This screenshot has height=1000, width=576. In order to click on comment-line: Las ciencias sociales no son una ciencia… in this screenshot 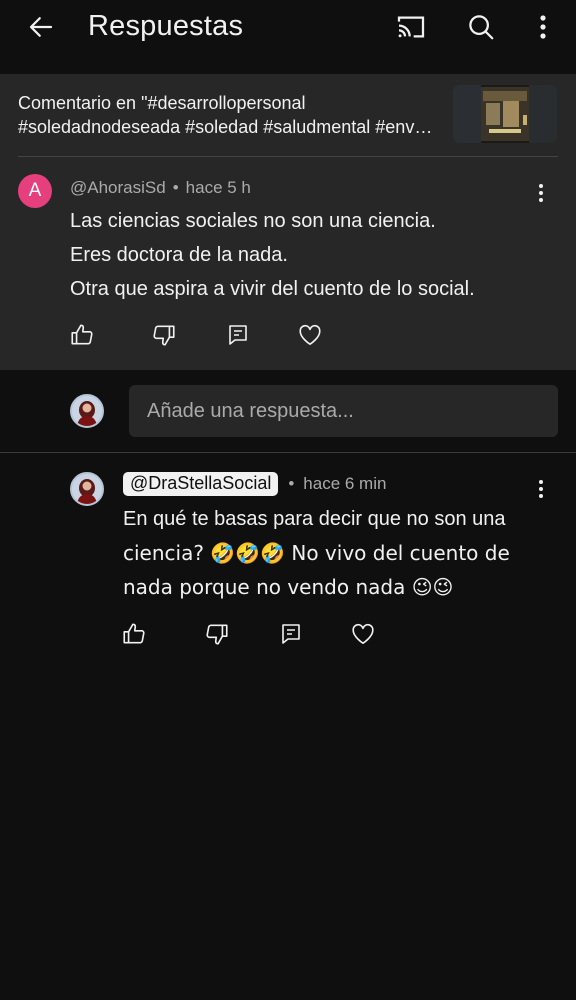, I will do `click(253, 221)`.